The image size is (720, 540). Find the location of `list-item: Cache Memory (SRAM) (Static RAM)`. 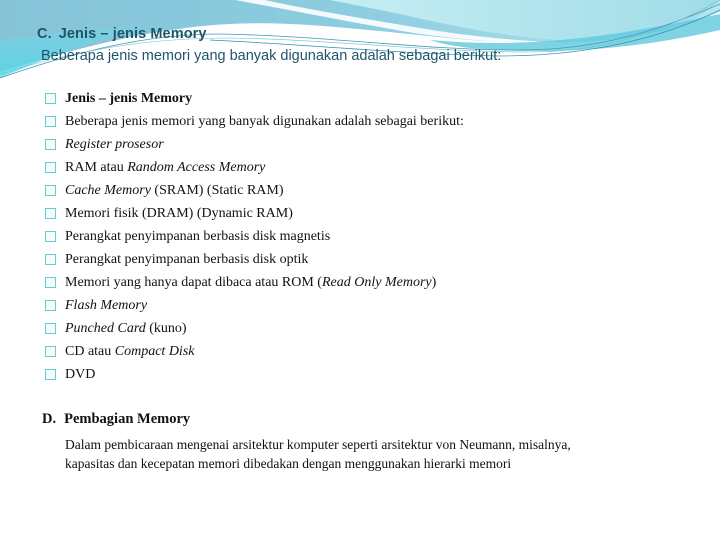

list-item: Cache Memory (SRAM) (Static RAM) is located at coordinates (254, 190).